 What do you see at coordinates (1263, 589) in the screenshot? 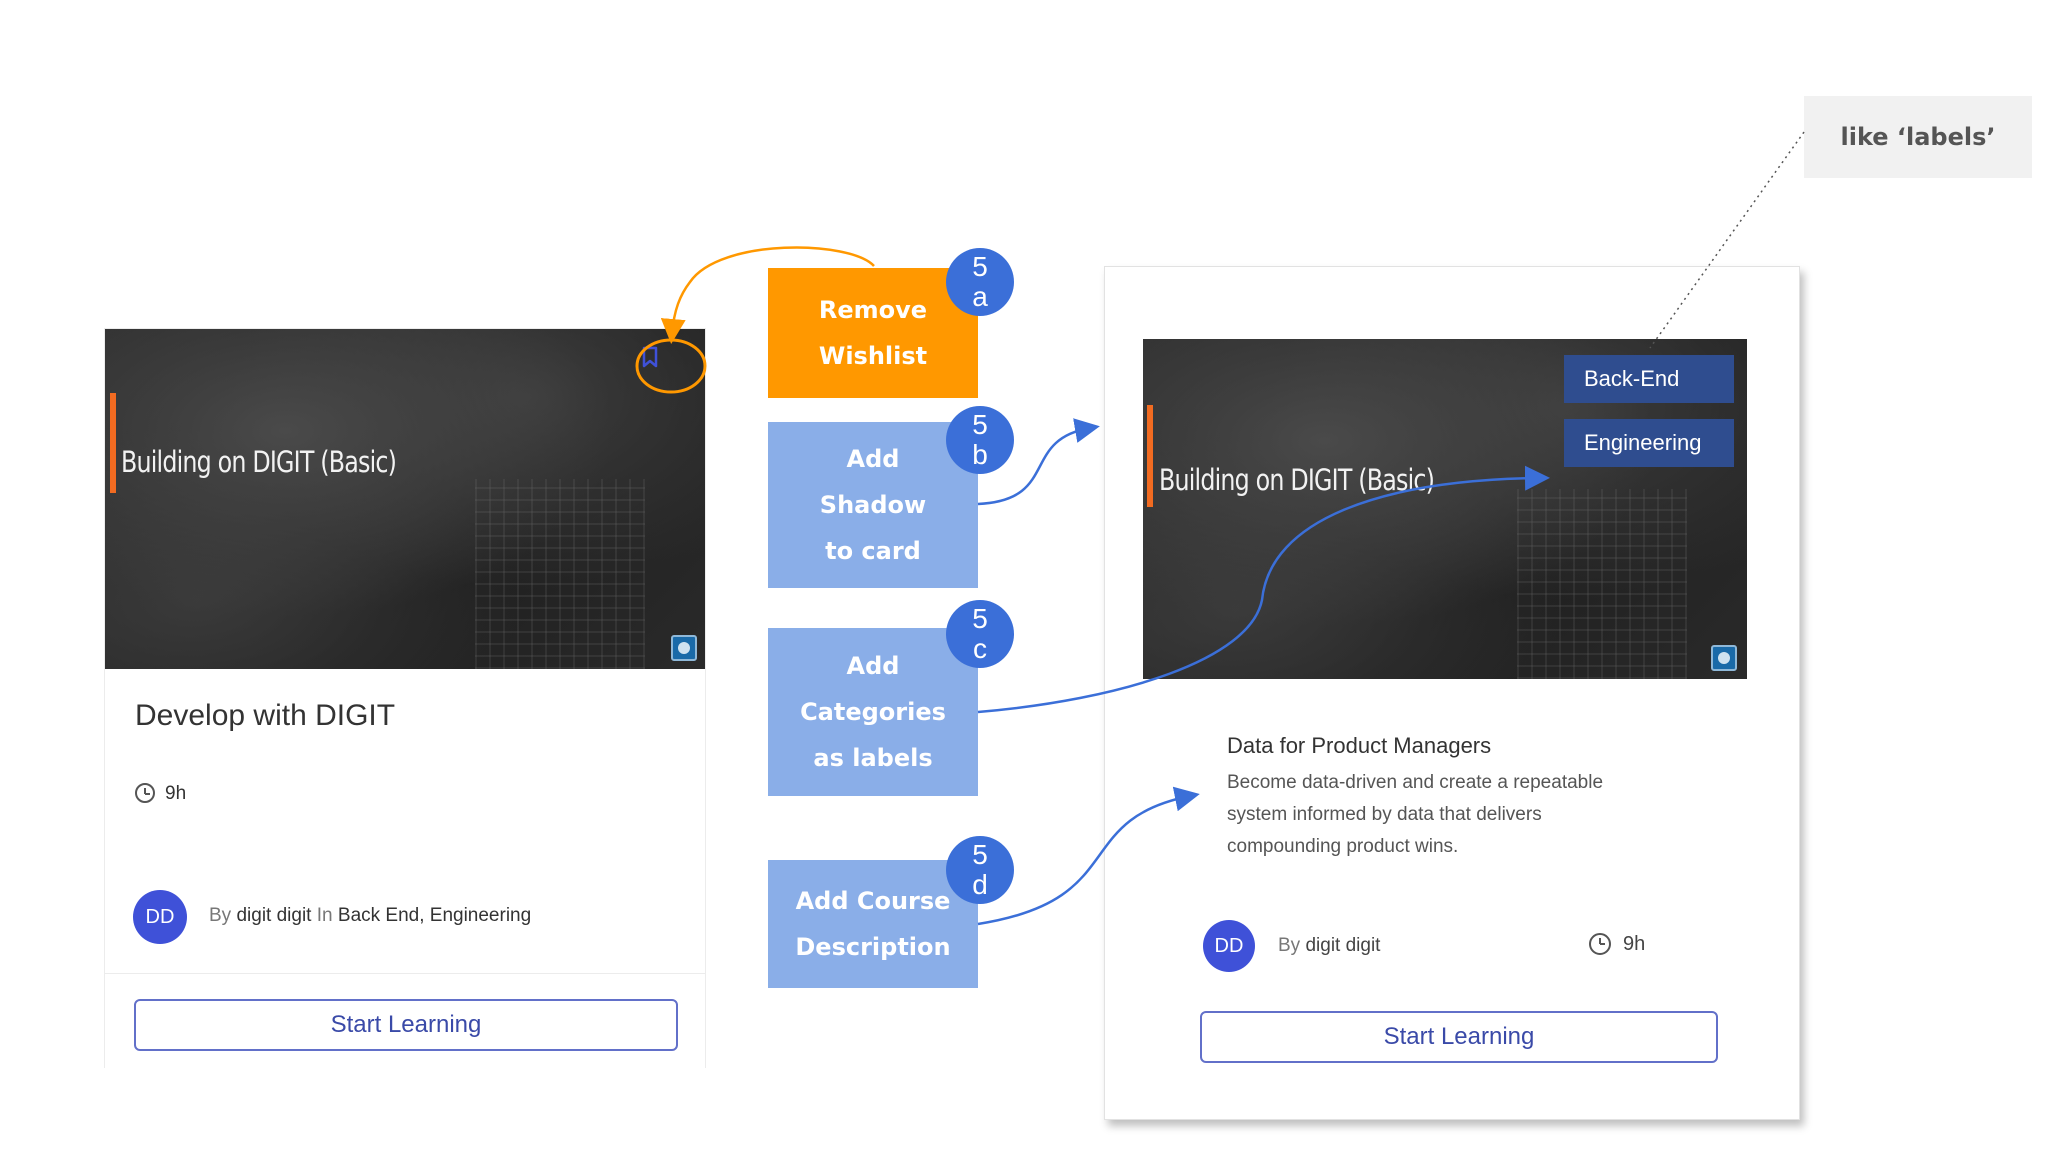
I see `arrow-5c` at bounding box center [1263, 589].